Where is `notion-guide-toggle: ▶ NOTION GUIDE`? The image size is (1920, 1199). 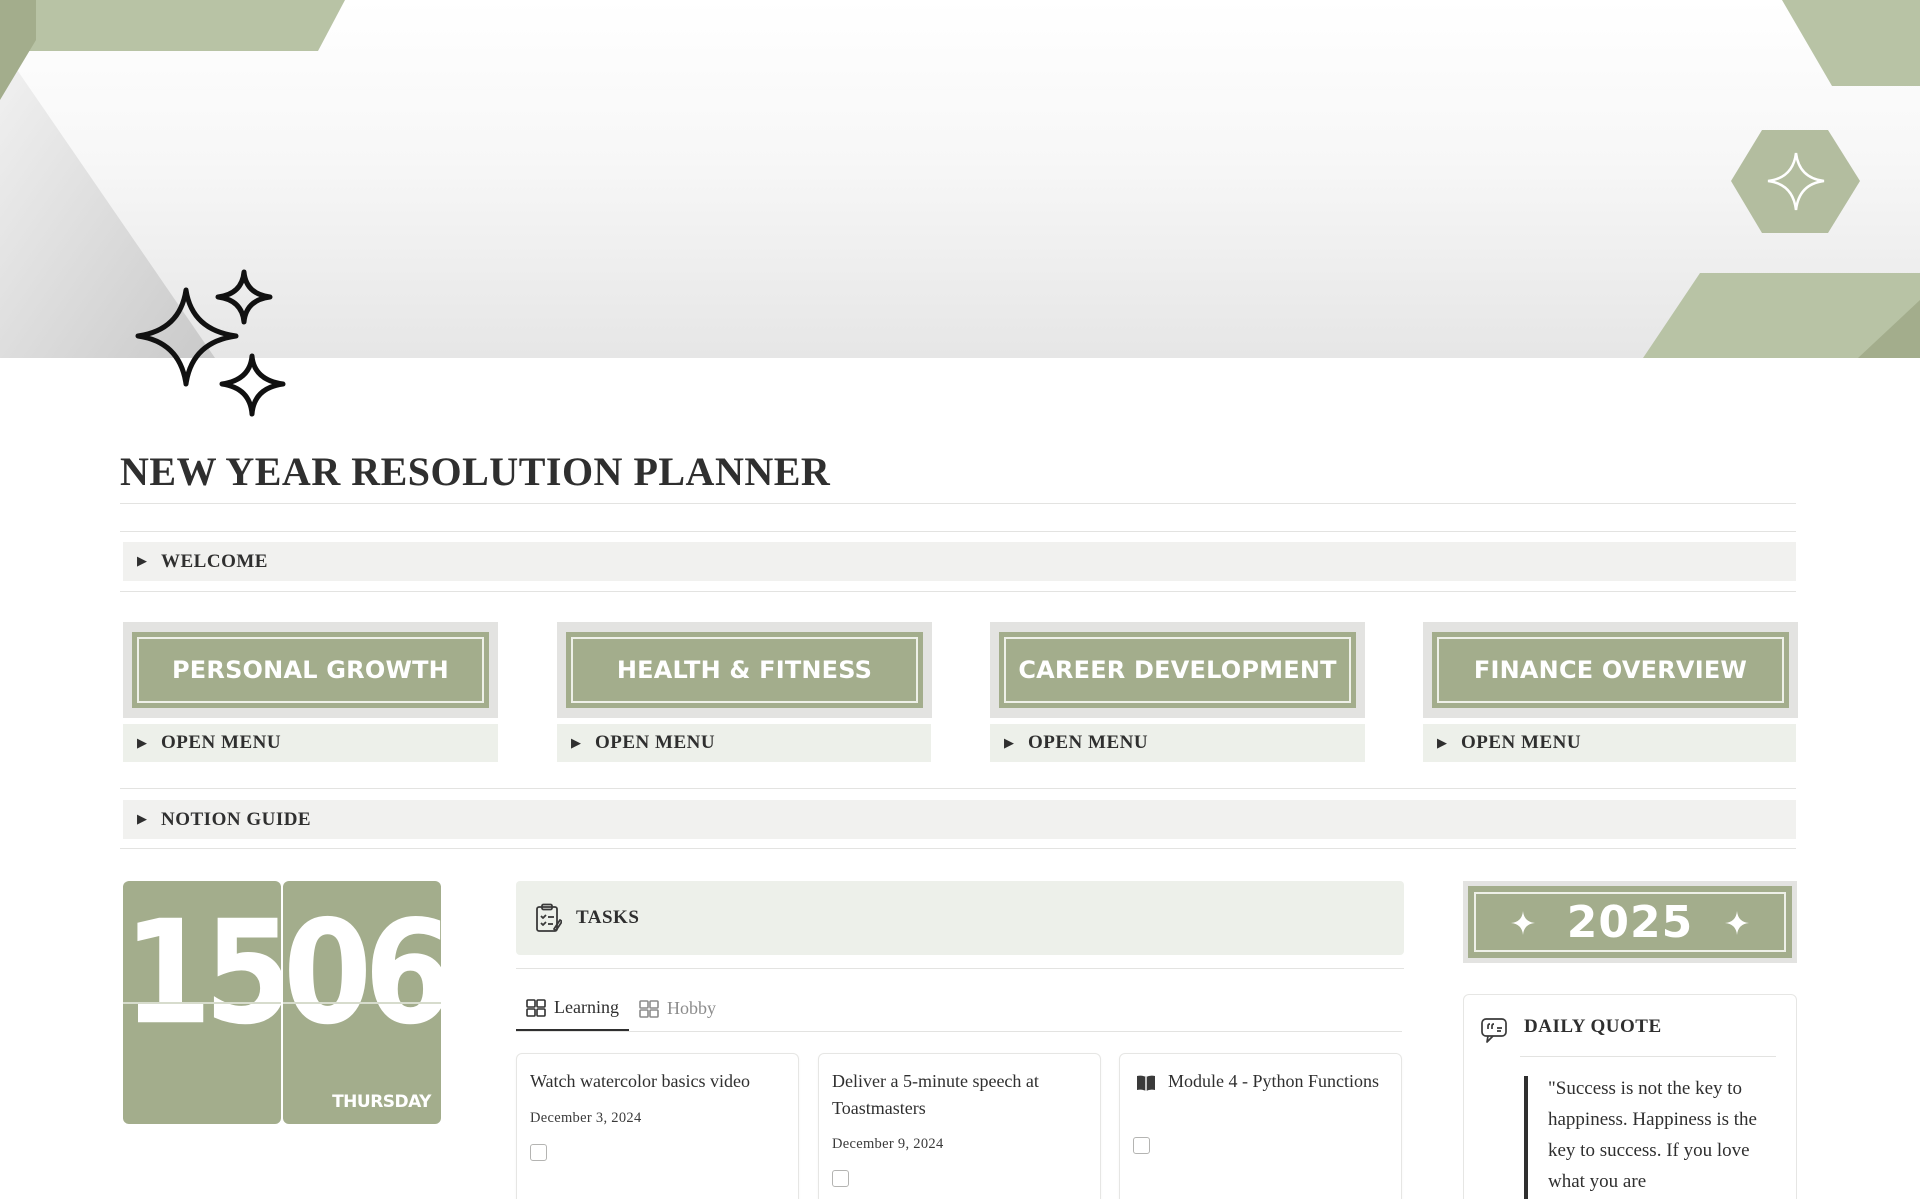 notion-guide-toggle: ▶ NOTION GUIDE is located at coordinates (959, 819).